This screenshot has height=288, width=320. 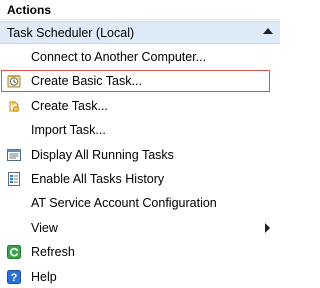 I want to click on group-title: Task Scheduler (Local), so click(x=71, y=33).